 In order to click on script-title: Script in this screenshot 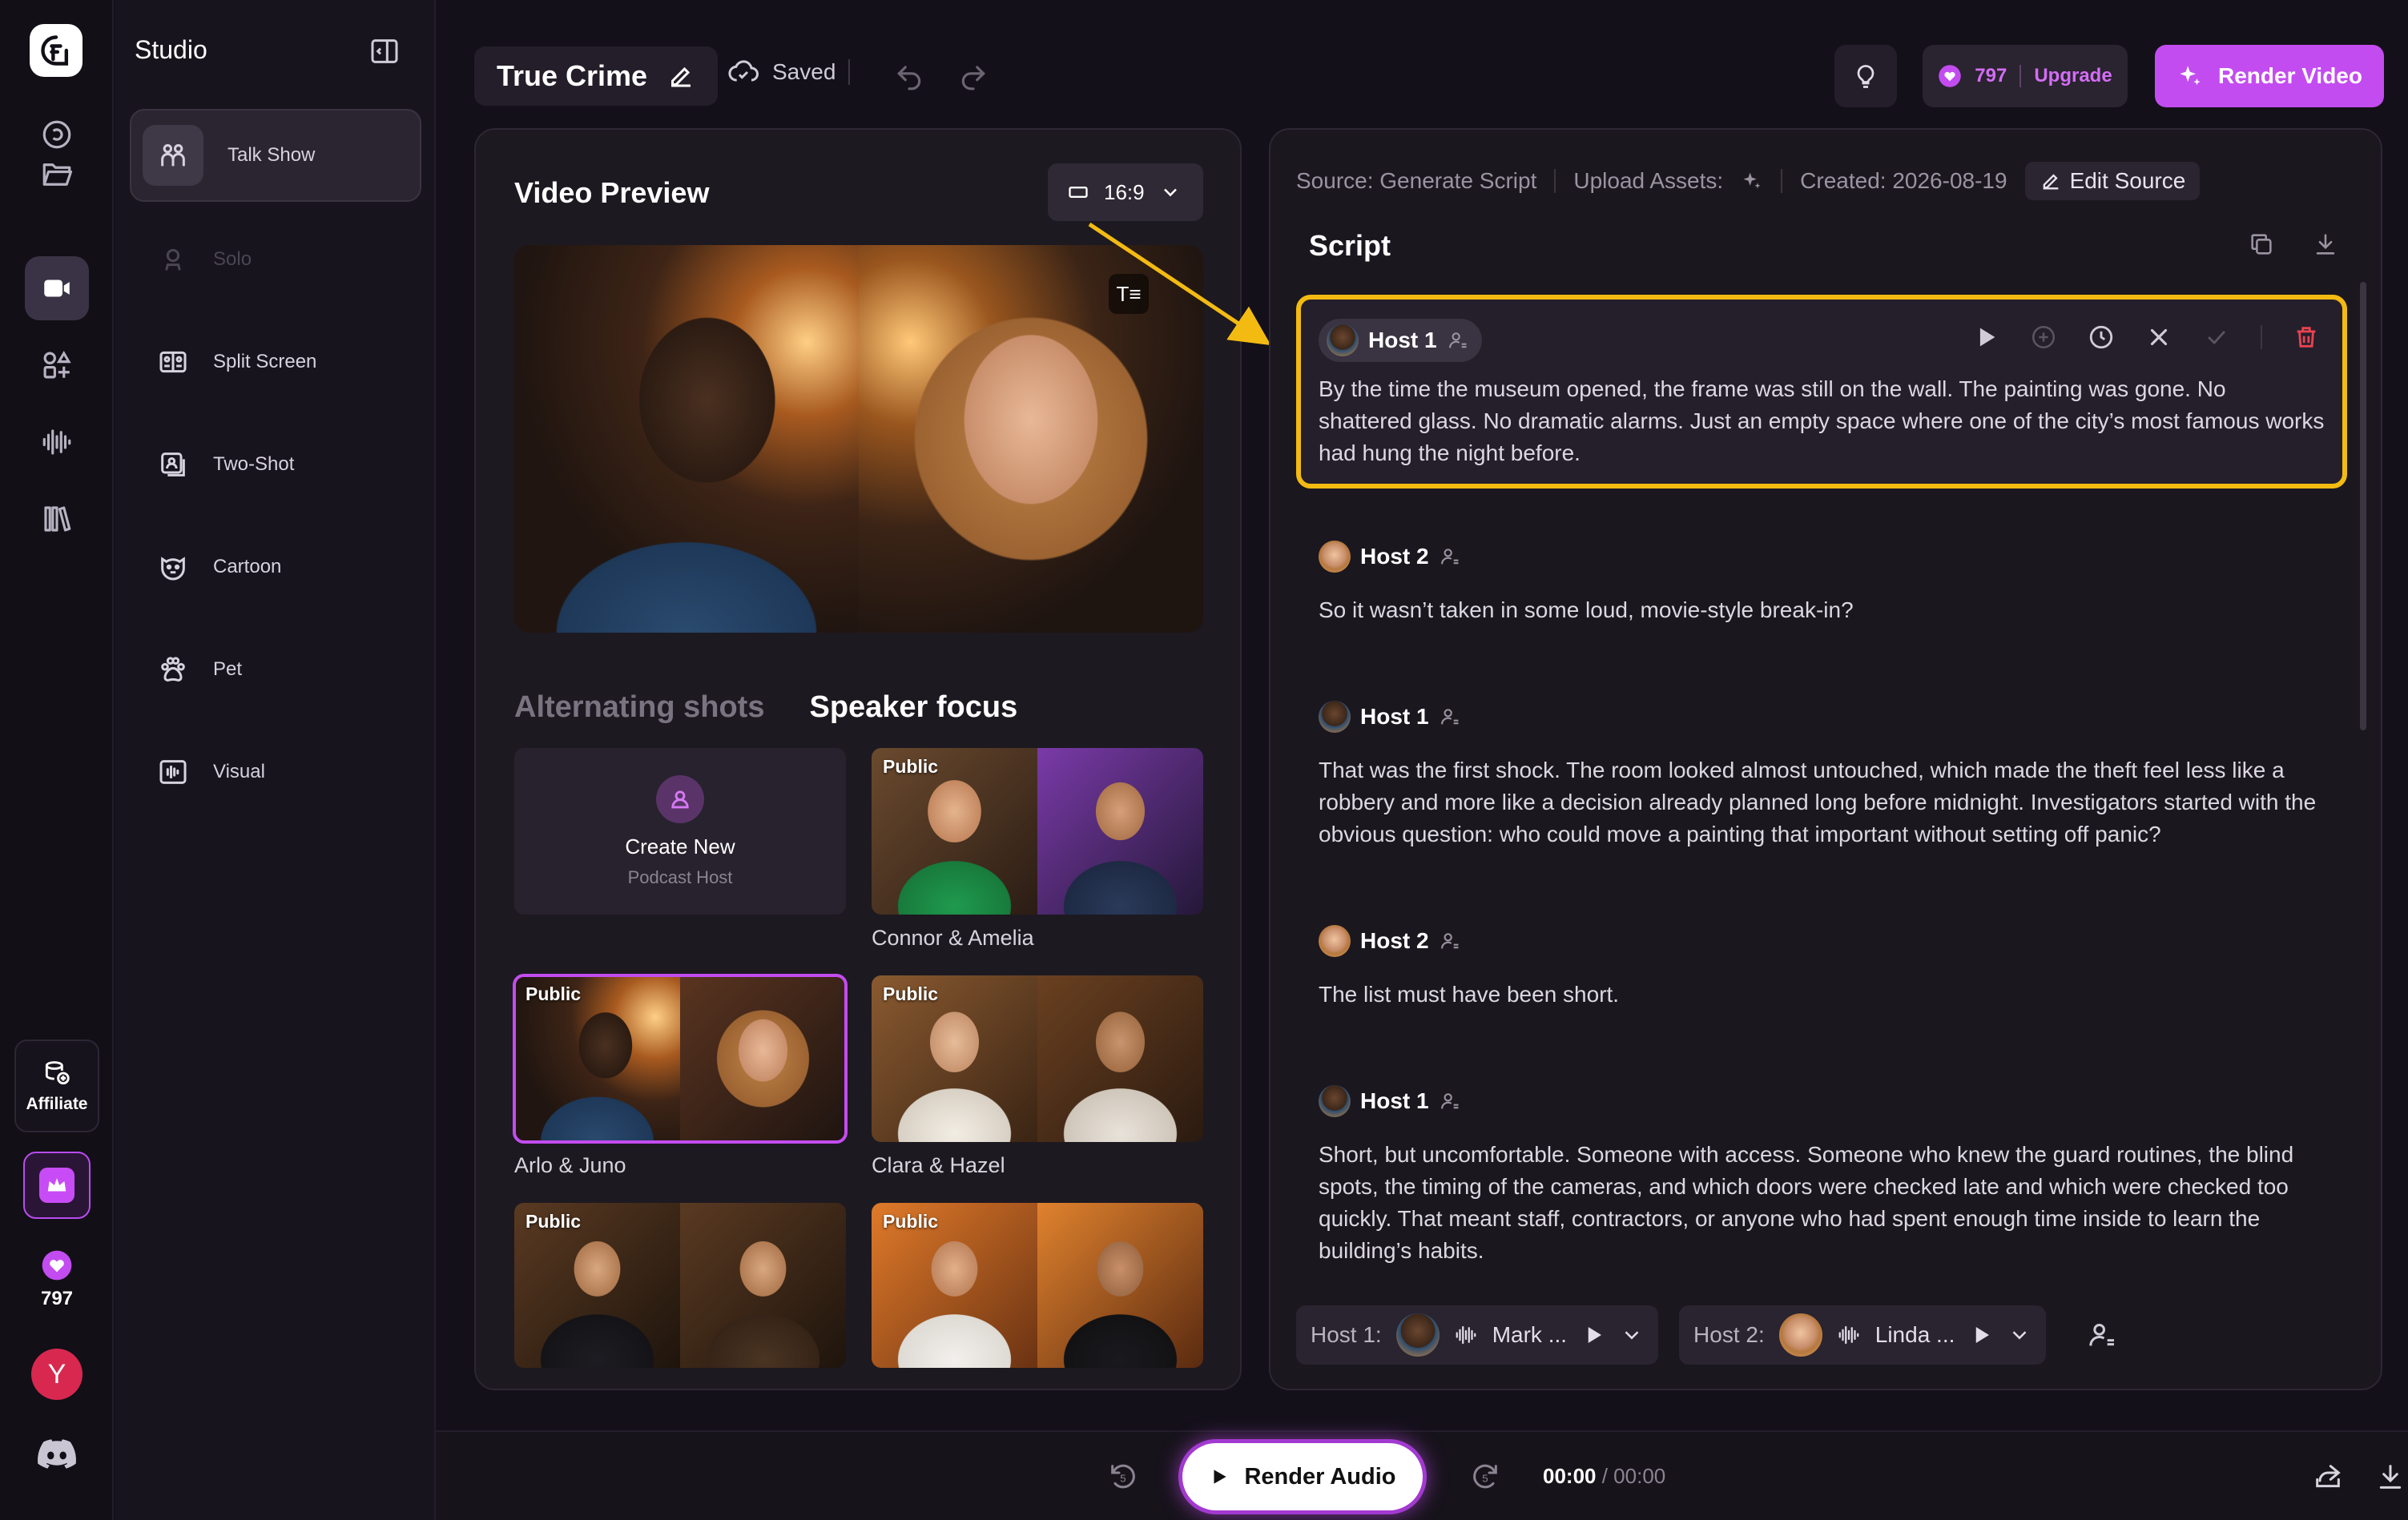, I will do `click(1350, 246)`.